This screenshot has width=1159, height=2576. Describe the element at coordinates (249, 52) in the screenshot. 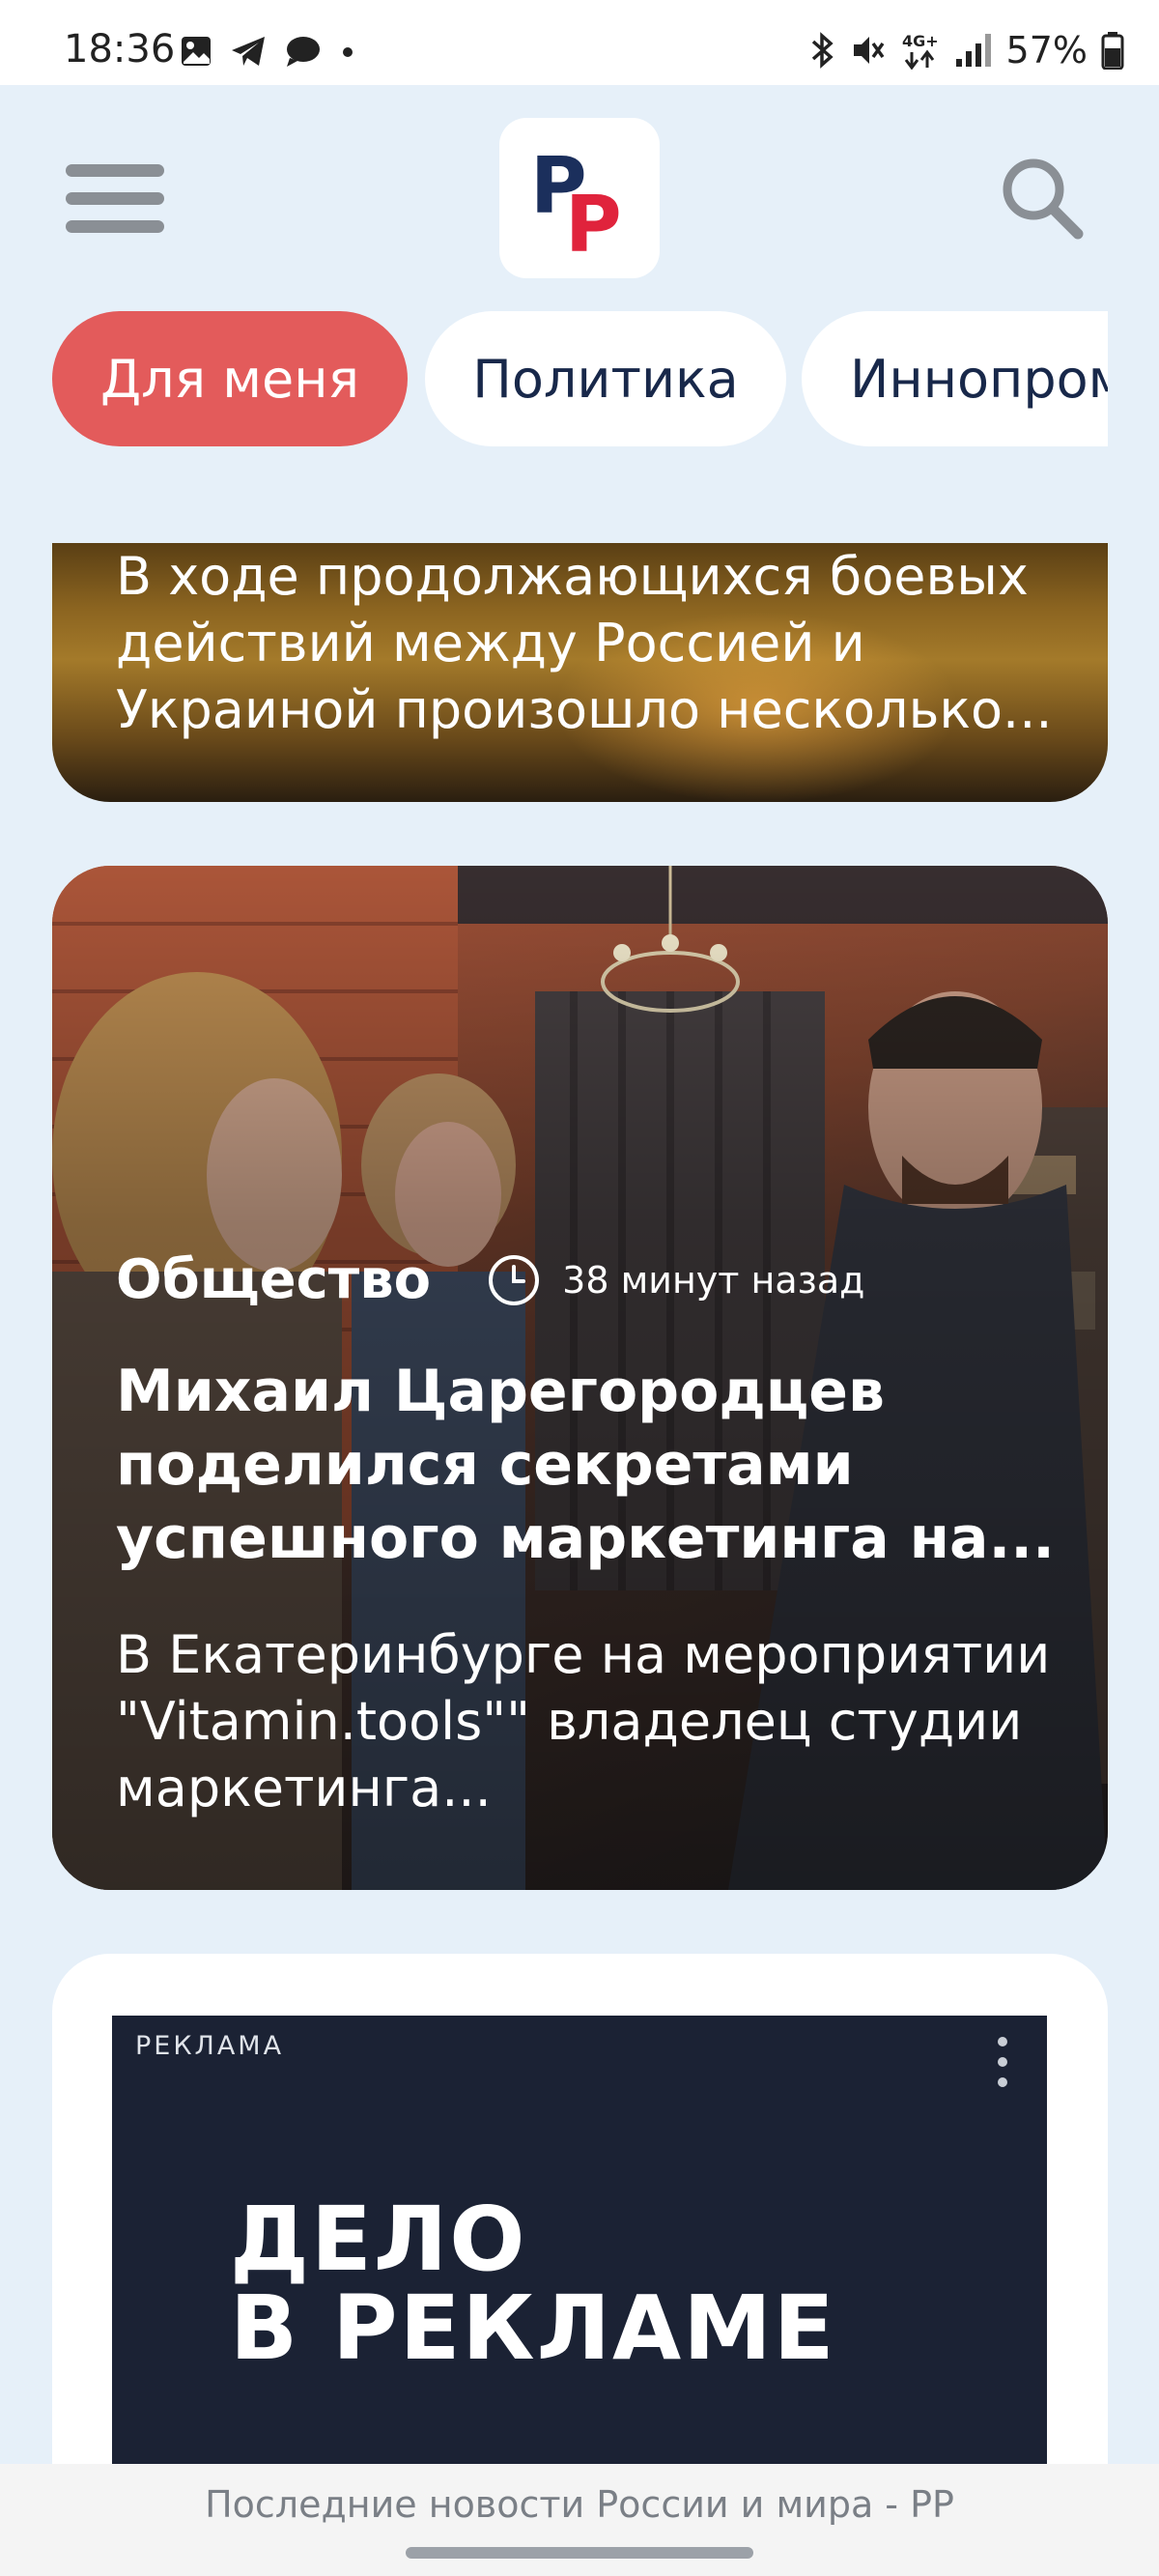

I see `telegram-icon` at that location.